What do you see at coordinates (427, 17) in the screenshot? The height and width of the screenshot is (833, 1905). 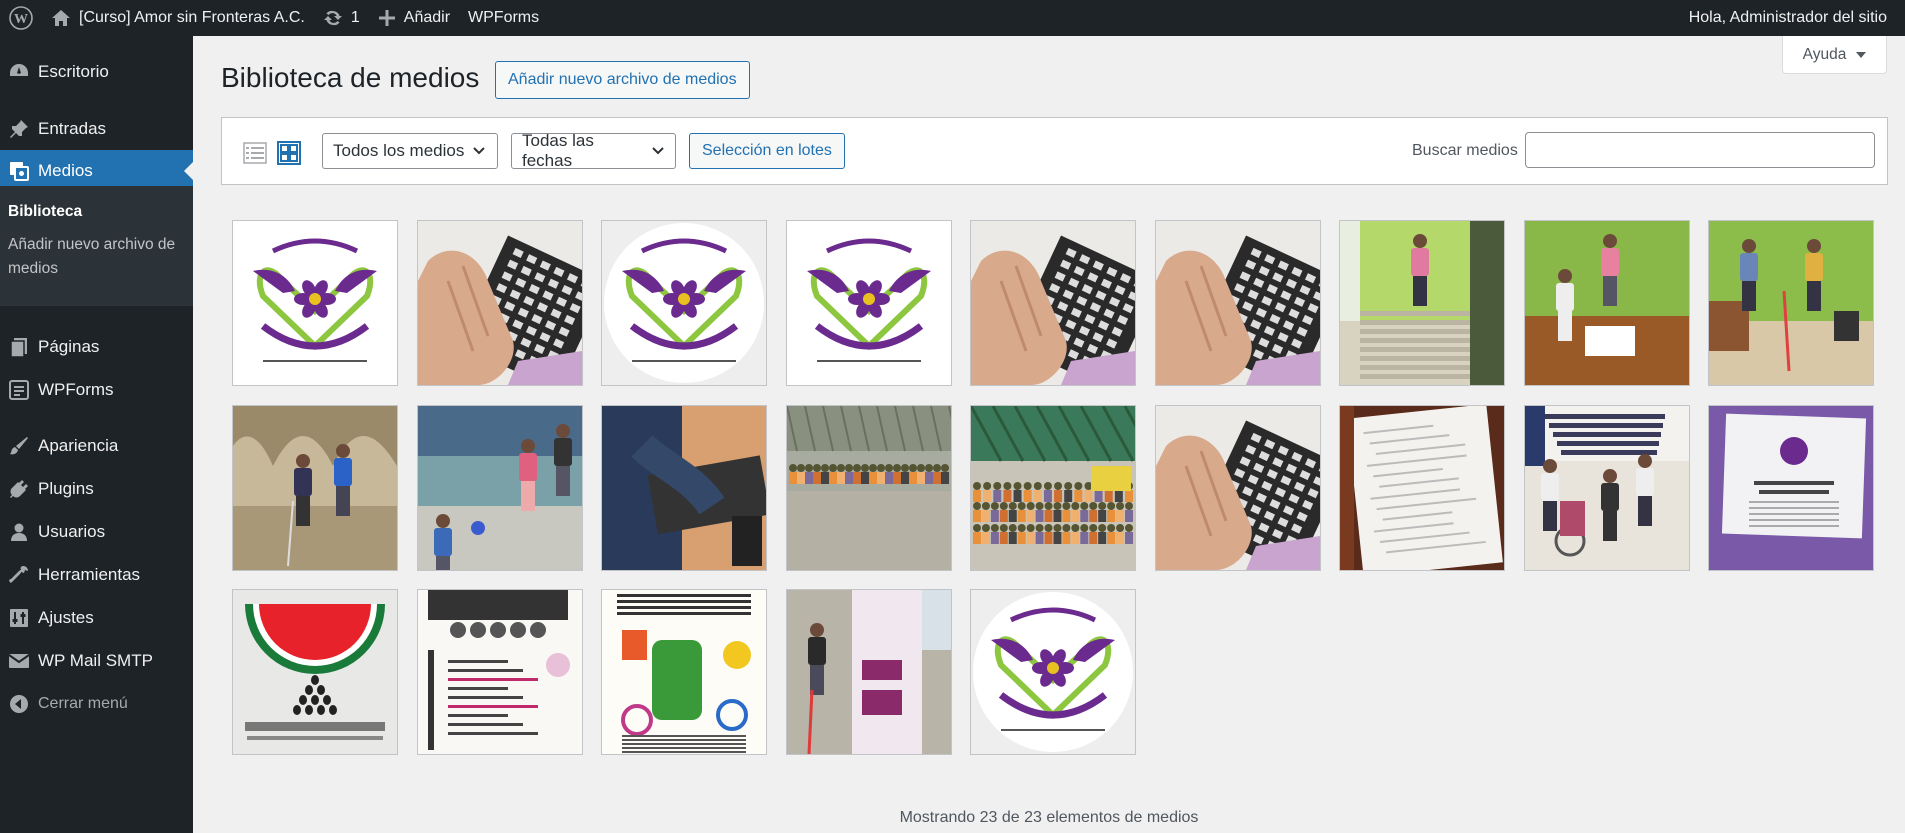 I see `new-content-label: Añadir` at bounding box center [427, 17].